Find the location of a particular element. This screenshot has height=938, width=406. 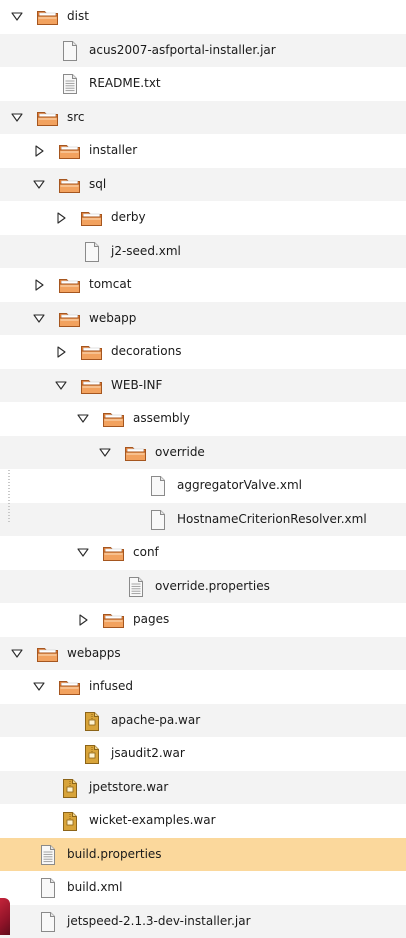

tree-item-label: jetspeed-2.1.3-dev-installer.jar is located at coordinates (159, 921).